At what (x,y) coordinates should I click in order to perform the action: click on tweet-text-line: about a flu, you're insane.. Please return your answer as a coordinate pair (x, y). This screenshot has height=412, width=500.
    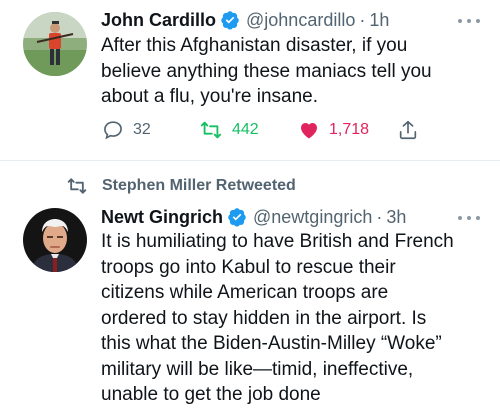
    Looking at the image, I should click on (209, 96).